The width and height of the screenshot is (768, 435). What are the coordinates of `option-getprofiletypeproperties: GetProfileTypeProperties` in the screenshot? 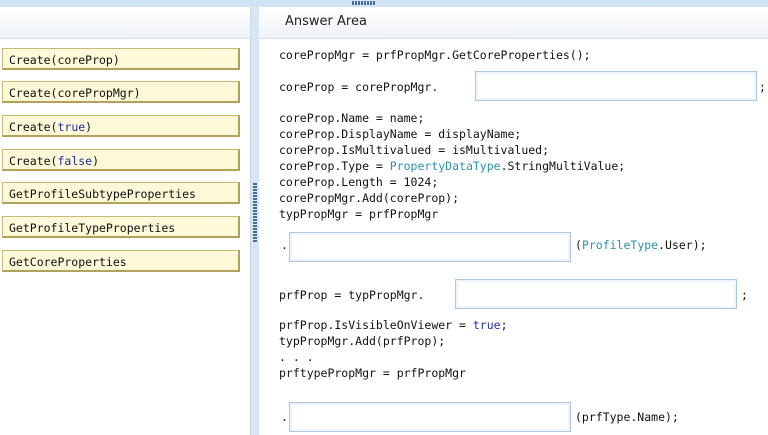 It's located at (121, 227).